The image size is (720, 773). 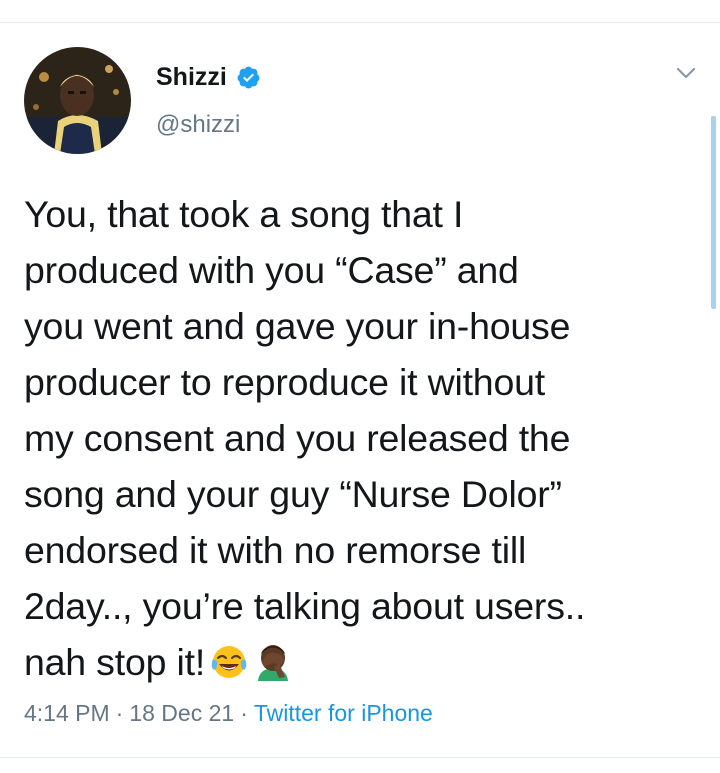 What do you see at coordinates (284, 382) in the screenshot?
I see `tweet-line: producer to reproduce it without` at bounding box center [284, 382].